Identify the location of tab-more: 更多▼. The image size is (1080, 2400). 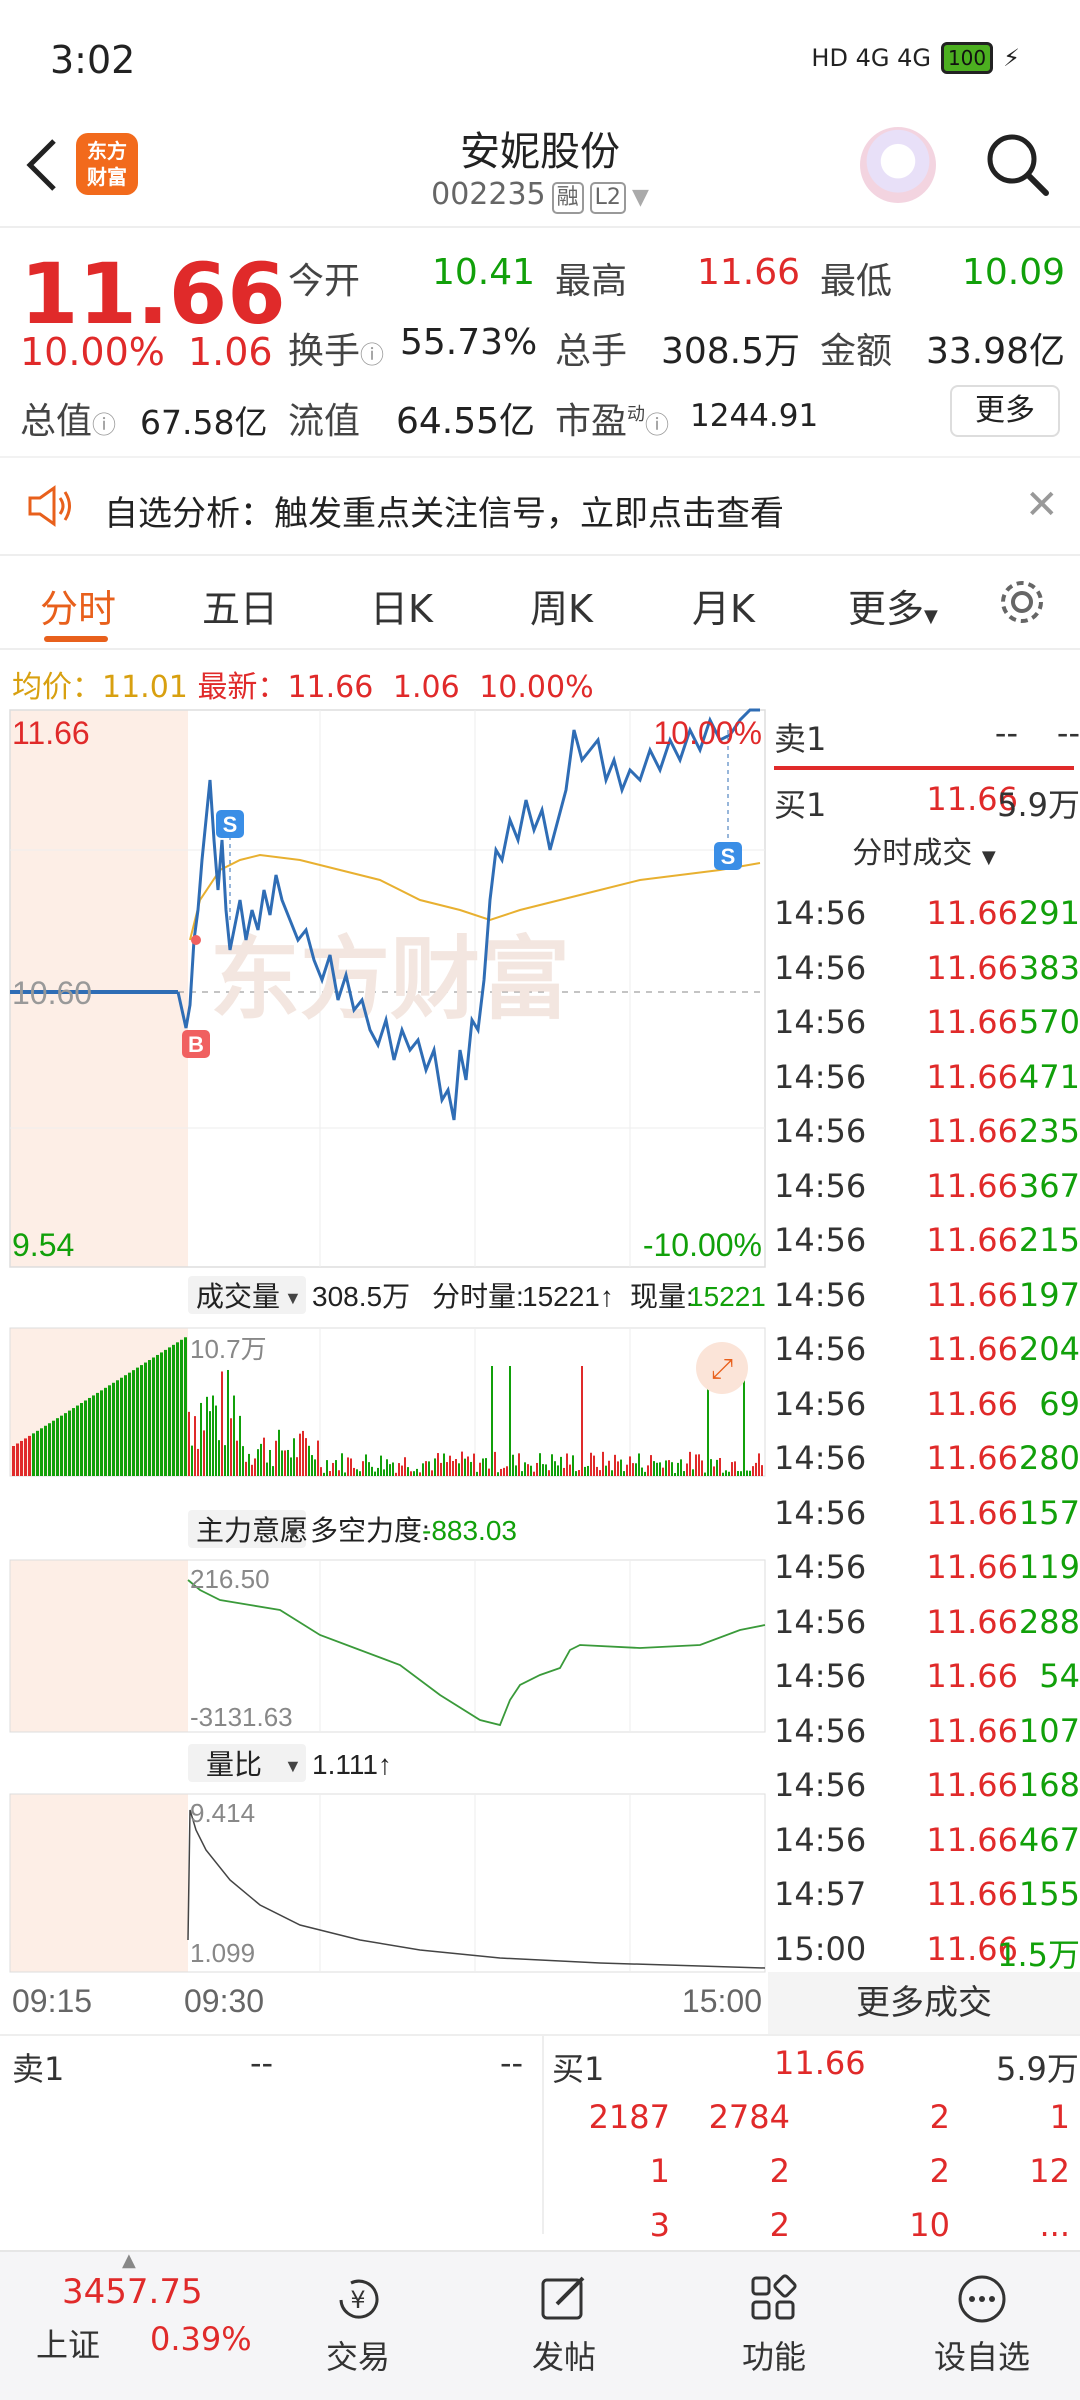
(893, 605).